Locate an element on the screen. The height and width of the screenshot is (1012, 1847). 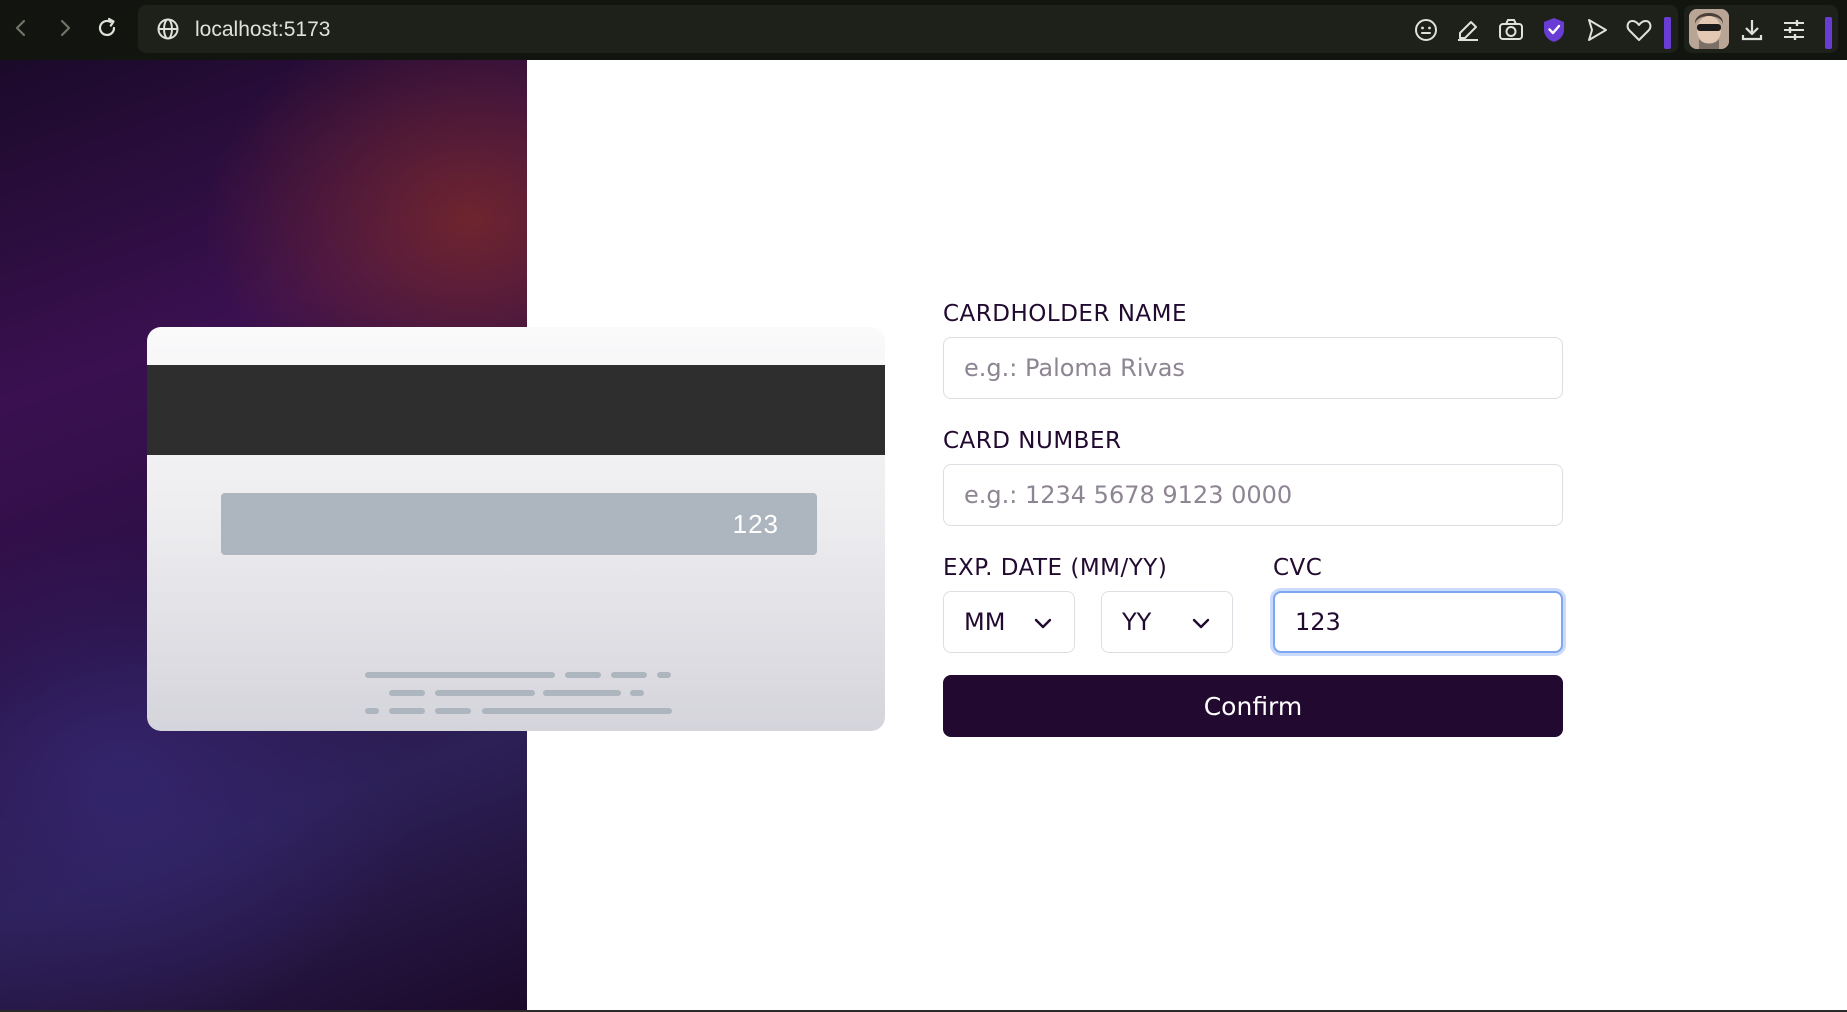
reload-button is located at coordinates (107, 28).